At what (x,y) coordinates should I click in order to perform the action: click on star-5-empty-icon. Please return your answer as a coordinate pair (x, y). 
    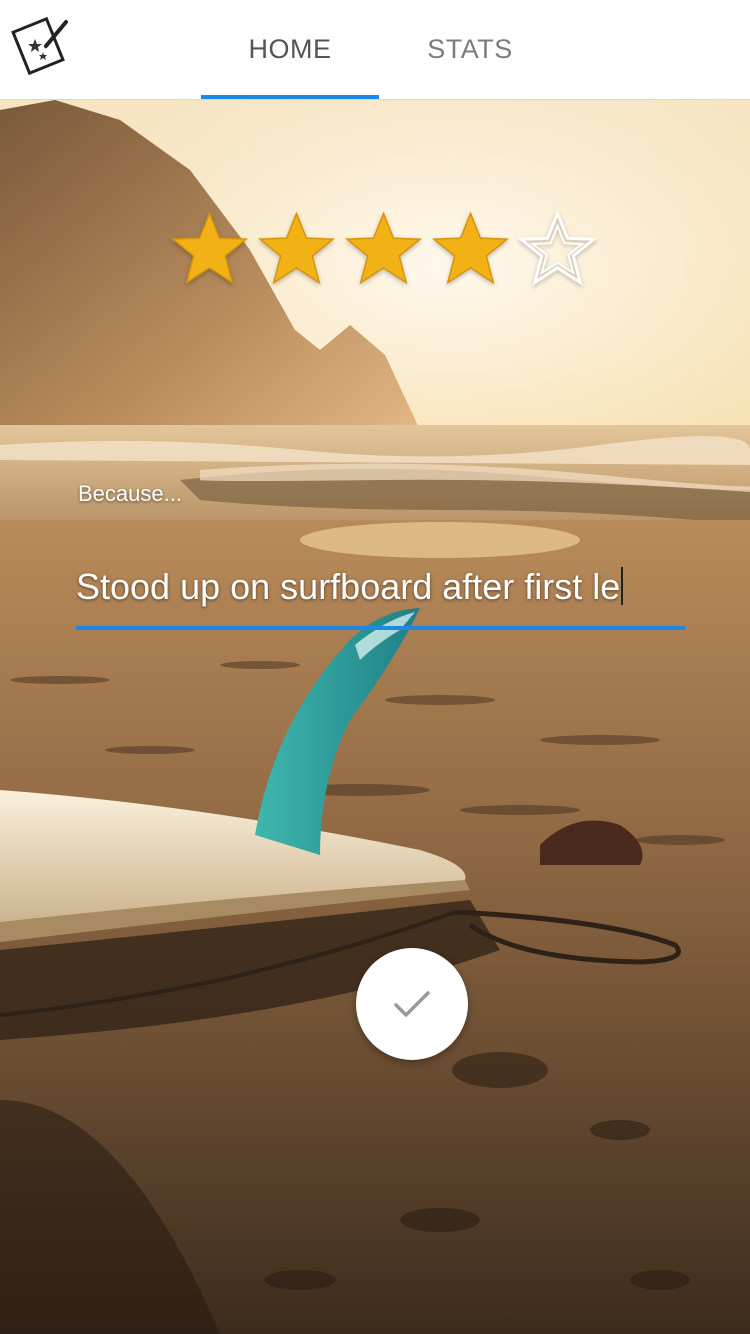
    Looking at the image, I should click on (557, 248).